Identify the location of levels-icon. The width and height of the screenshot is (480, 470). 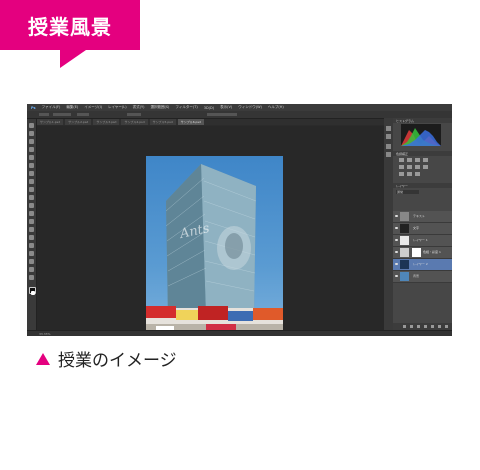
(409, 160).